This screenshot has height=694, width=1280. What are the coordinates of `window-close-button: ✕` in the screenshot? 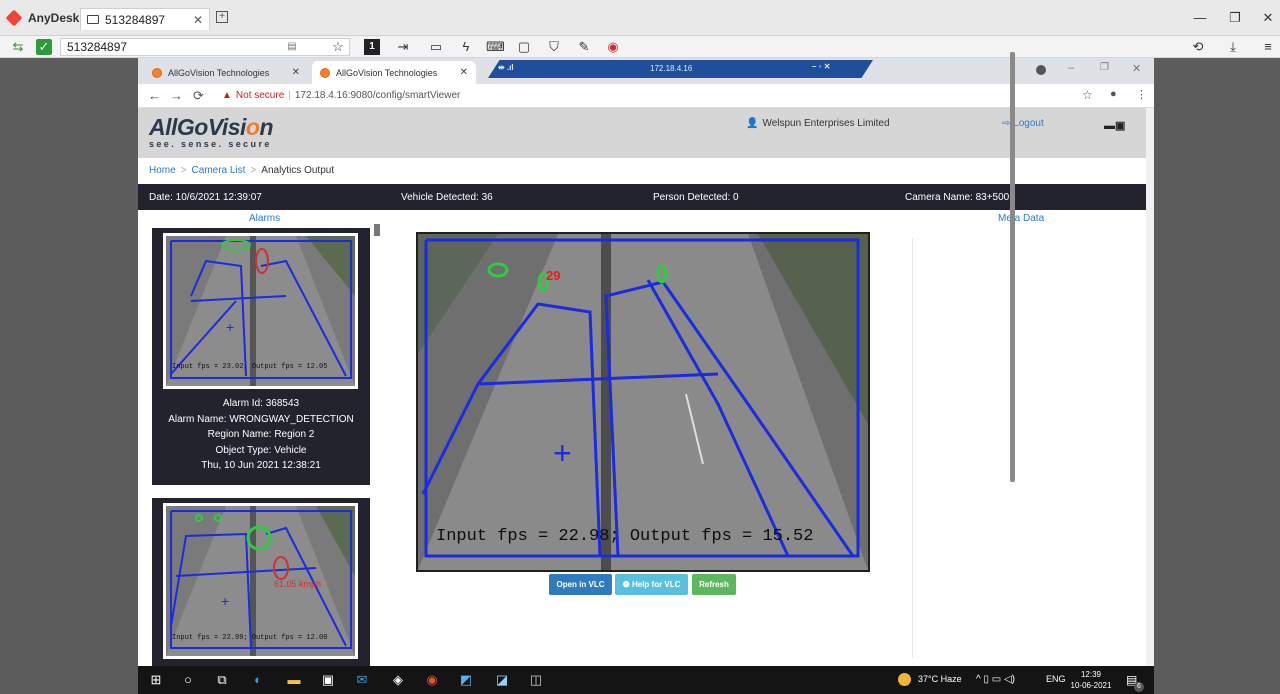 It's located at (1268, 18).